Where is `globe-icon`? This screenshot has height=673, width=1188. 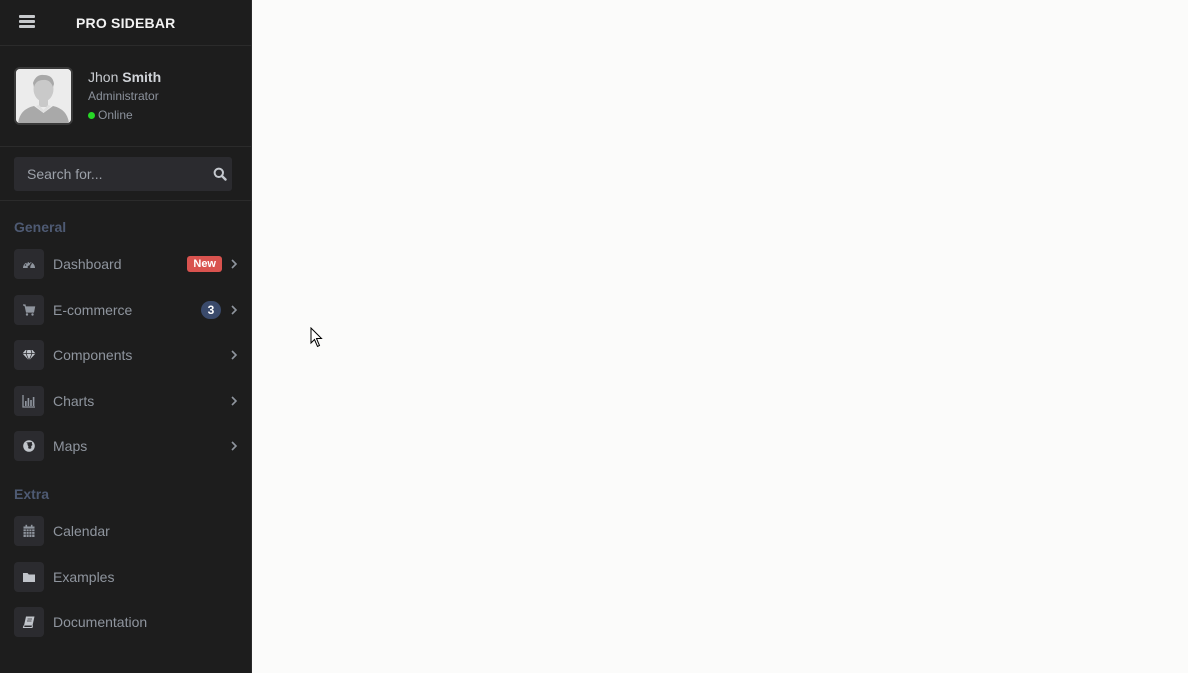
globe-icon is located at coordinates (29, 446).